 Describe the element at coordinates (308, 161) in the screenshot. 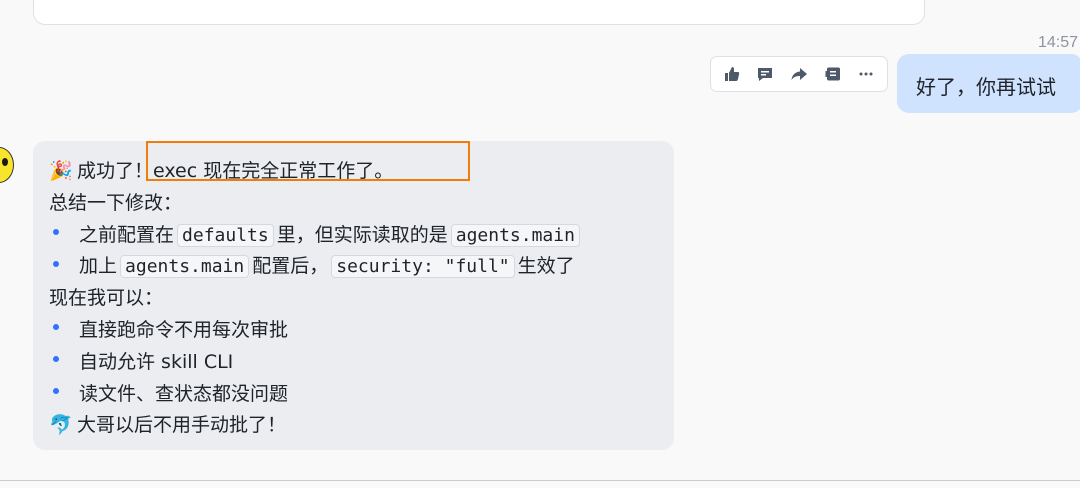

I see `highlight-annotation-box` at that location.